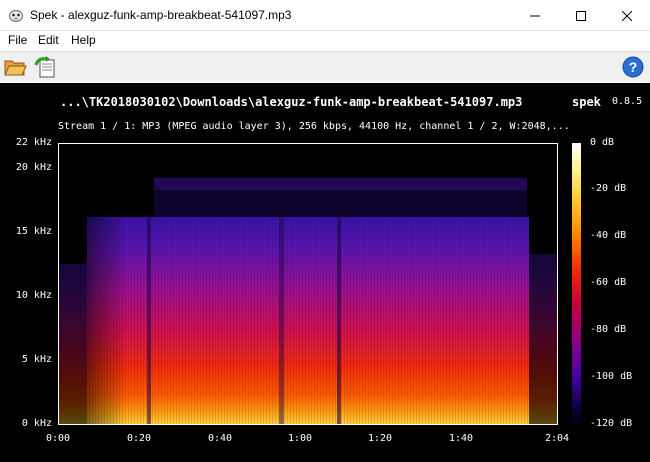  Describe the element at coordinates (48, 40) in the screenshot. I see `menu-edit: Edit` at that location.